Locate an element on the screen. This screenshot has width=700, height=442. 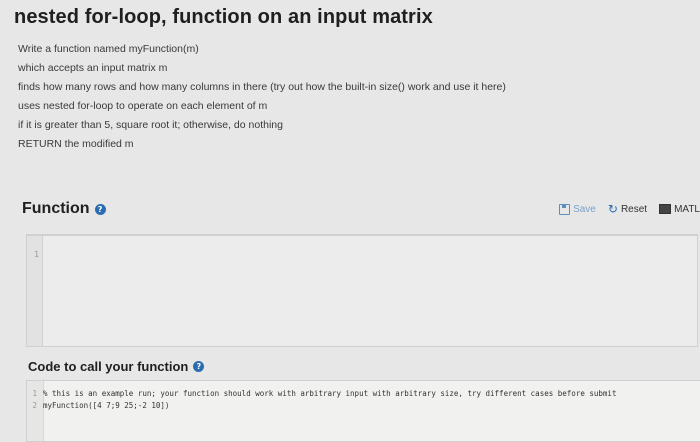
code-text: myFunction([4 7;9 25;-2 10]) is located at coordinates (106, 405).